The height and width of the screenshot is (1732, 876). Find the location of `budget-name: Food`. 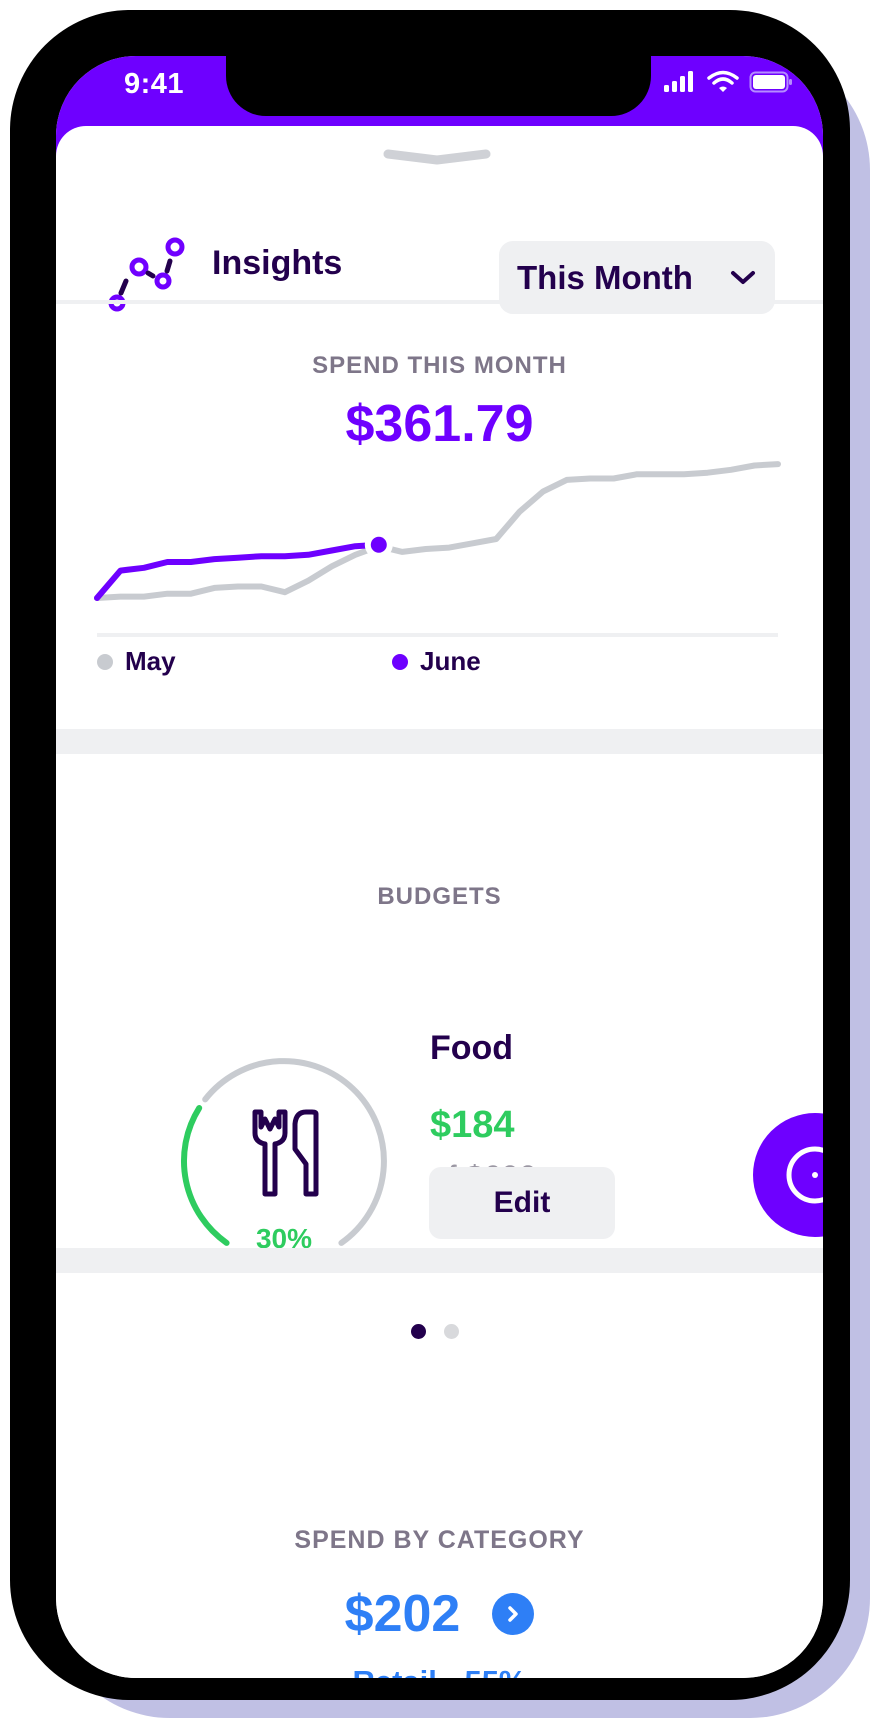

budget-name: Food is located at coordinates (472, 1048).